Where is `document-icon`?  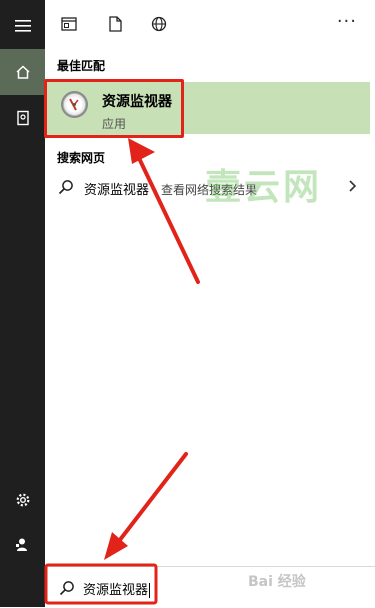 document-icon is located at coordinates (115, 24).